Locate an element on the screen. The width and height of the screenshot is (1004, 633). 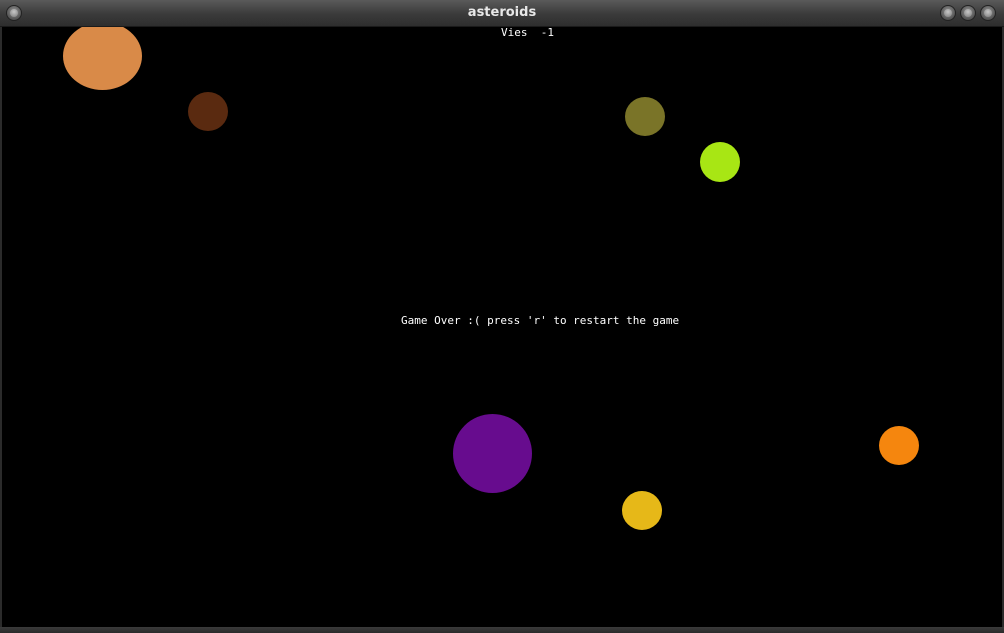
title-bar: asteroids is located at coordinates (502, 13).